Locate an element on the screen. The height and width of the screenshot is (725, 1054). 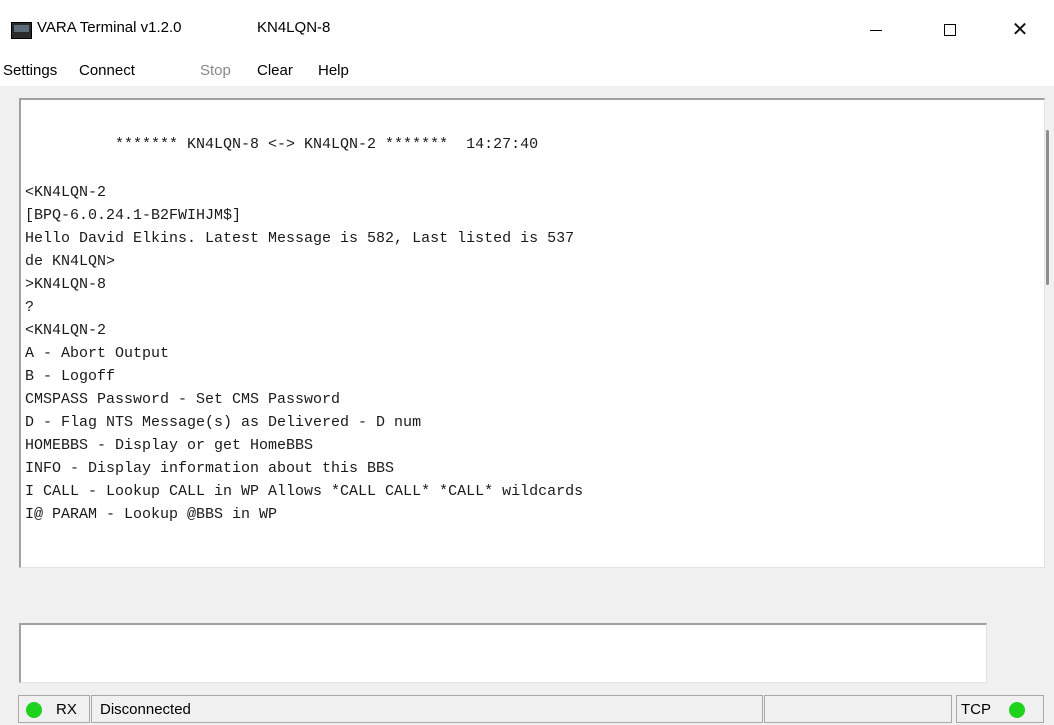
window-callsign: KN4LQN-8 is located at coordinates (294, 27).